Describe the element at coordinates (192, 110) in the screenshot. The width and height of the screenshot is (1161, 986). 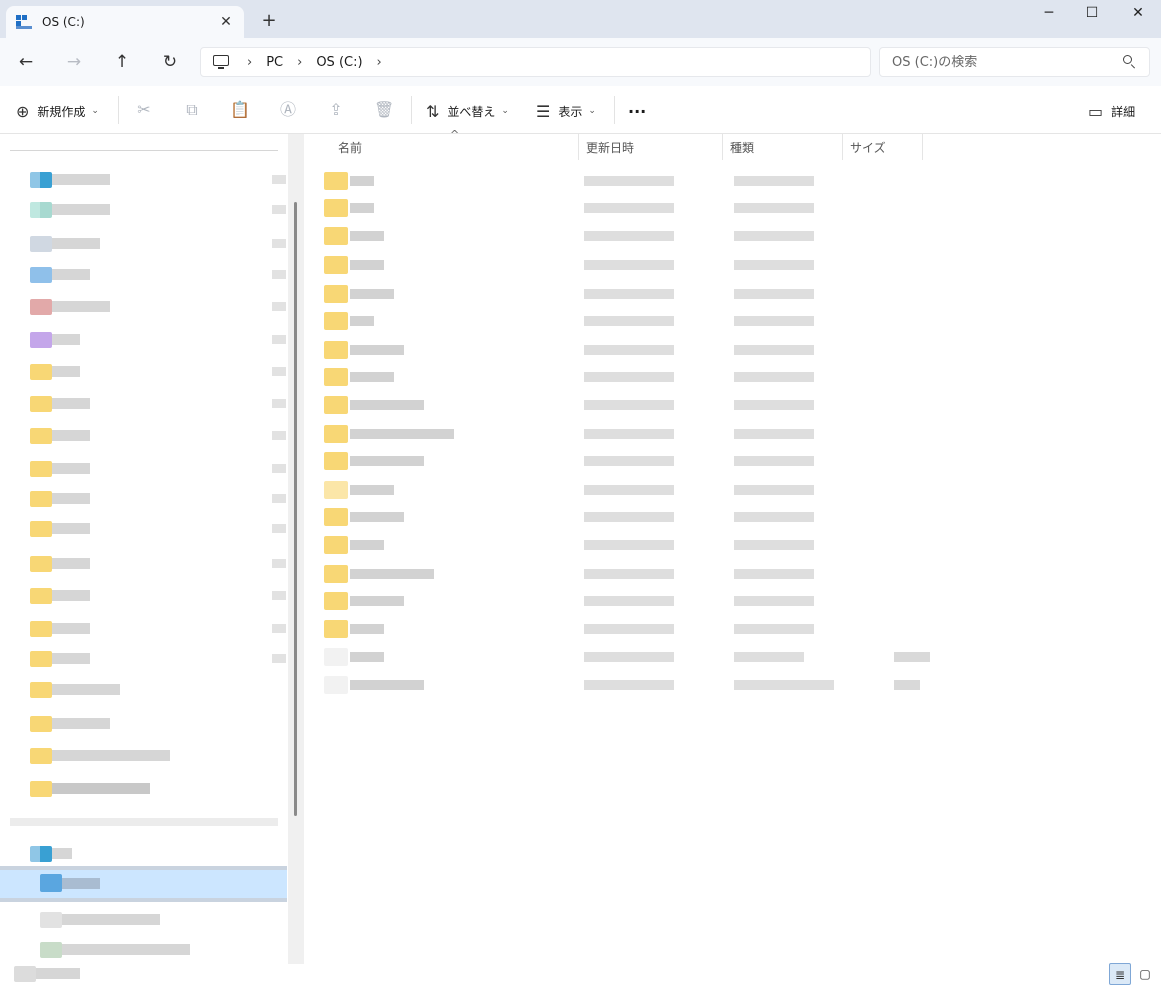
I see `copy-icon: ⧉` at that location.